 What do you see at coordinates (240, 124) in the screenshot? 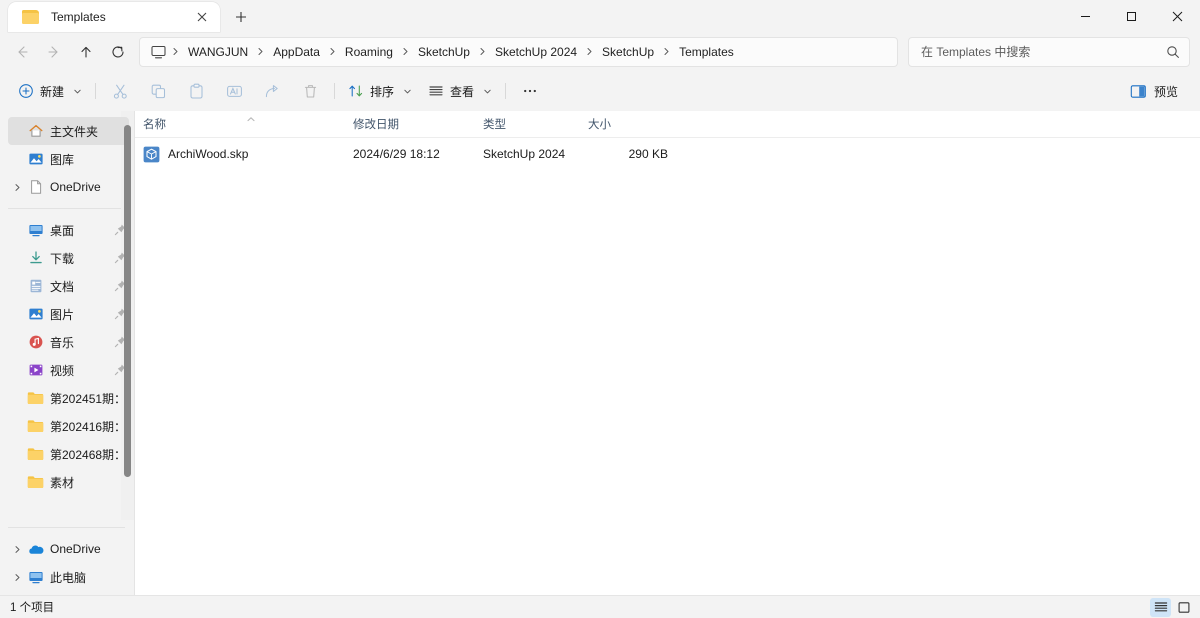
I see `column-header-name: 名称` at bounding box center [240, 124].